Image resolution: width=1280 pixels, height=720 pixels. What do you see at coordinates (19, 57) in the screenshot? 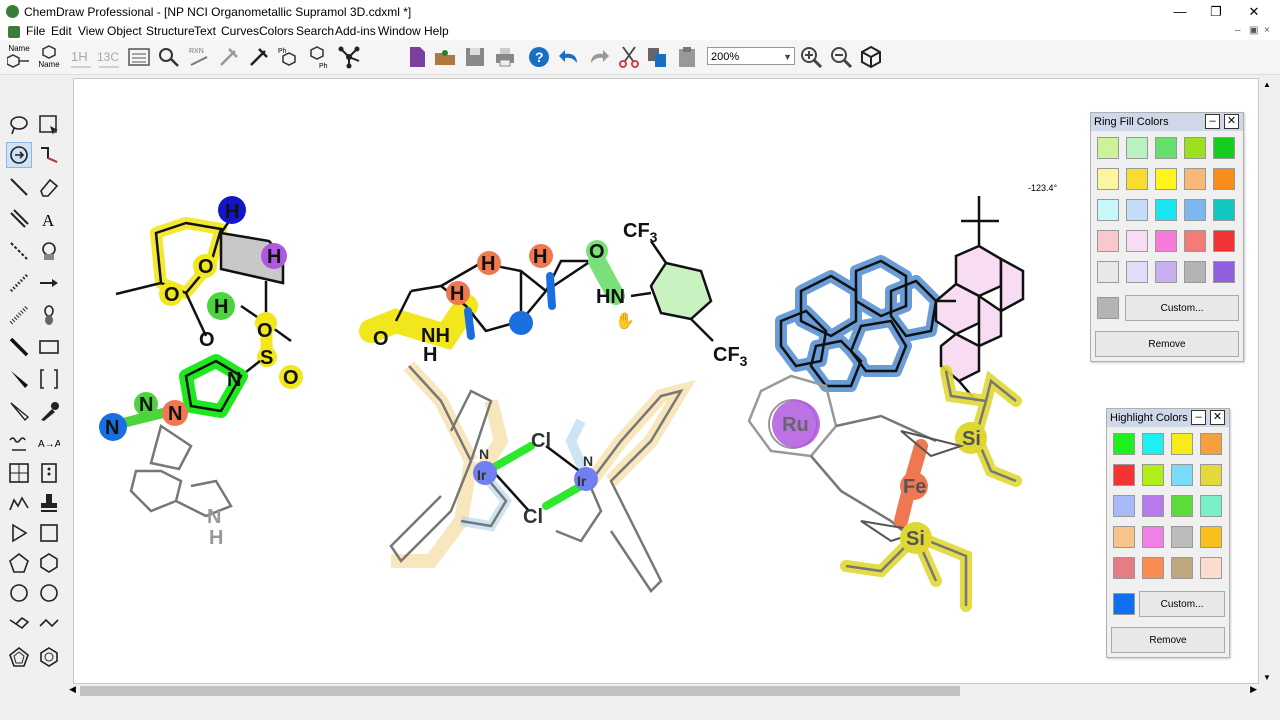
I see `name-to-structure-button: Name` at bounding box center [19, 57].